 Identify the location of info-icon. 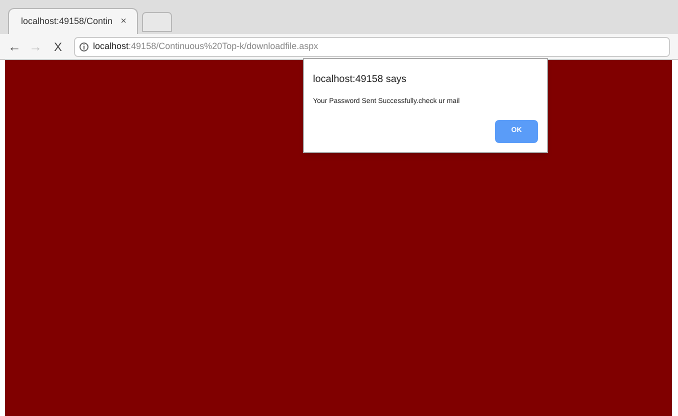
(84, 47).